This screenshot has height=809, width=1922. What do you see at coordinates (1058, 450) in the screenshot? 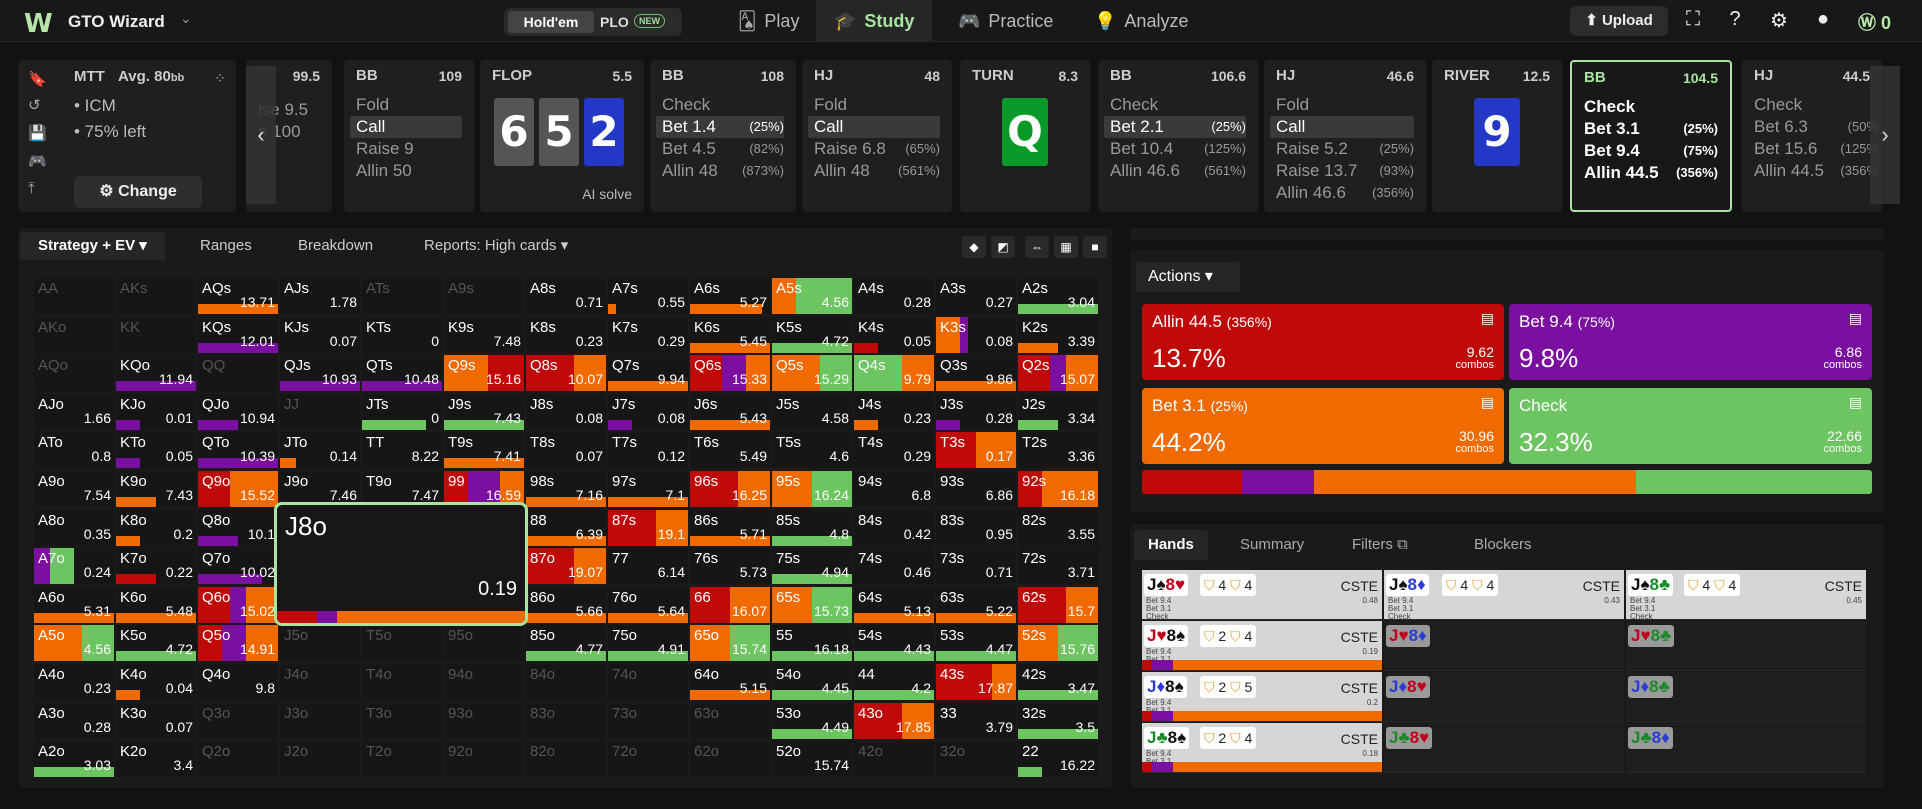
I see `hand-cell: T2s 3.36` at bounding box center [1058, 450].